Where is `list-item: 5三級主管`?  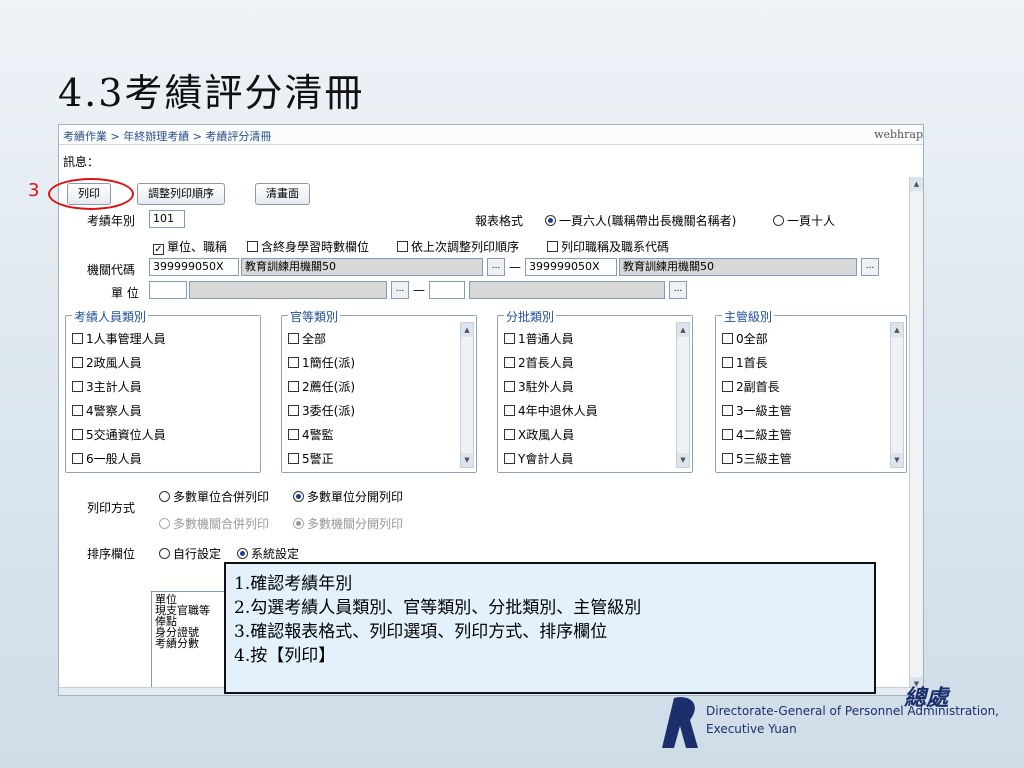
list-item: 5三級主管 is located at coordinates (757, 458).